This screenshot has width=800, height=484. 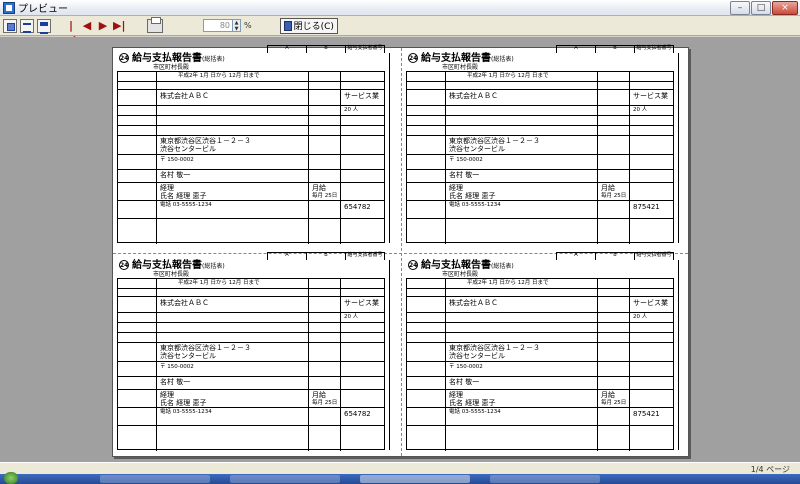 I want to click on last-page-button: ▶|, so click(x=119, y=26).